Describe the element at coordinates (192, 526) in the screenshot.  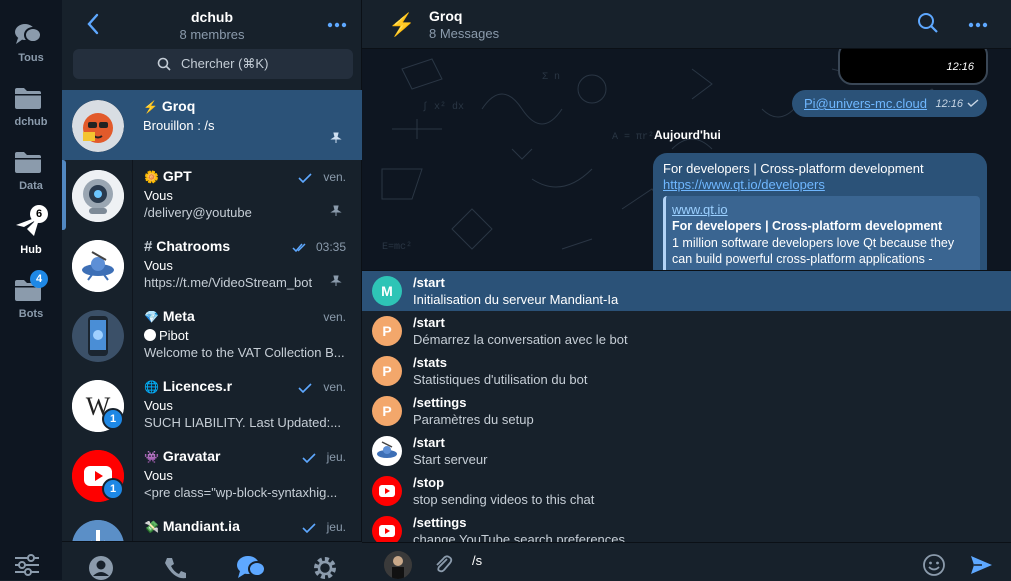
I see `chat-name: 💸 Mandiant.ia` at that location.